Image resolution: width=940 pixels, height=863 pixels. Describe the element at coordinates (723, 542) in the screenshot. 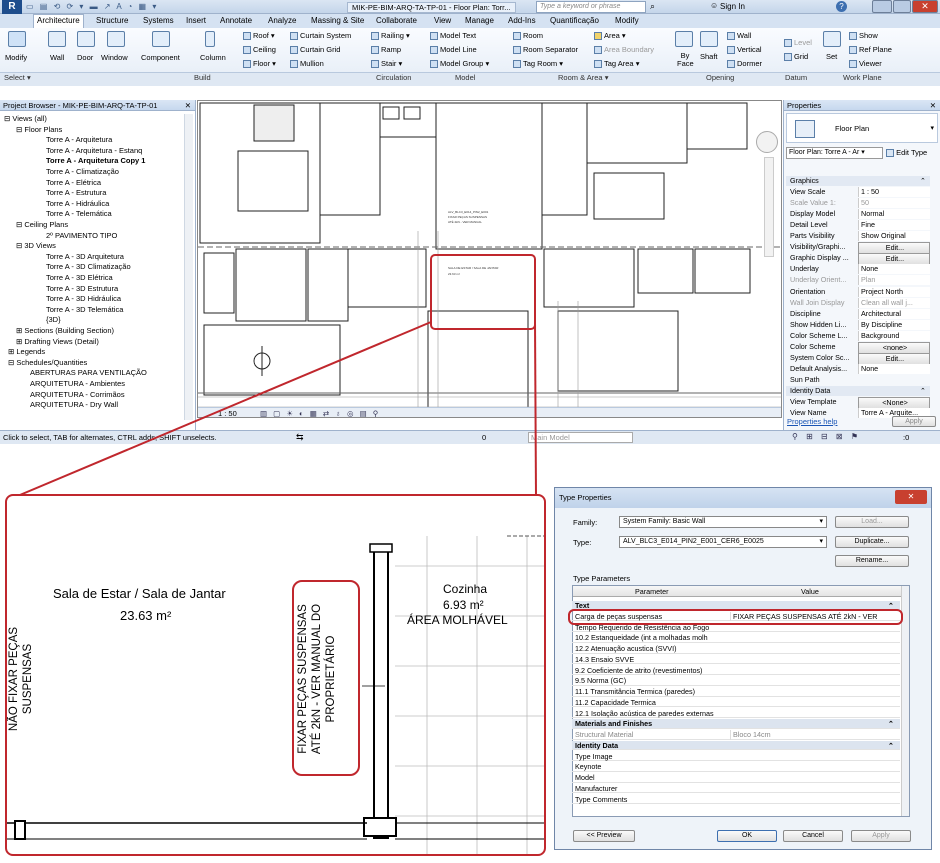

I see `type-select: ALV_BLC3_E014_PIN2_E001_CER6_E0025 ▾` at that location.